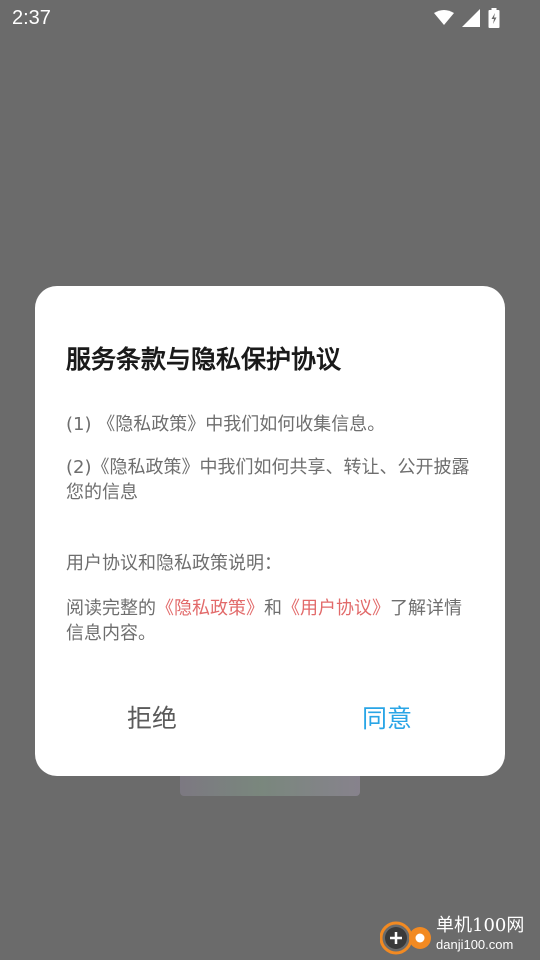 This screenshot has height=960, width=540. What do you see at coordinates (204, 359) in the screenshot?
I see `dialog-title: 服务条款与隐私保护协议` at bounding box center [204, 359].